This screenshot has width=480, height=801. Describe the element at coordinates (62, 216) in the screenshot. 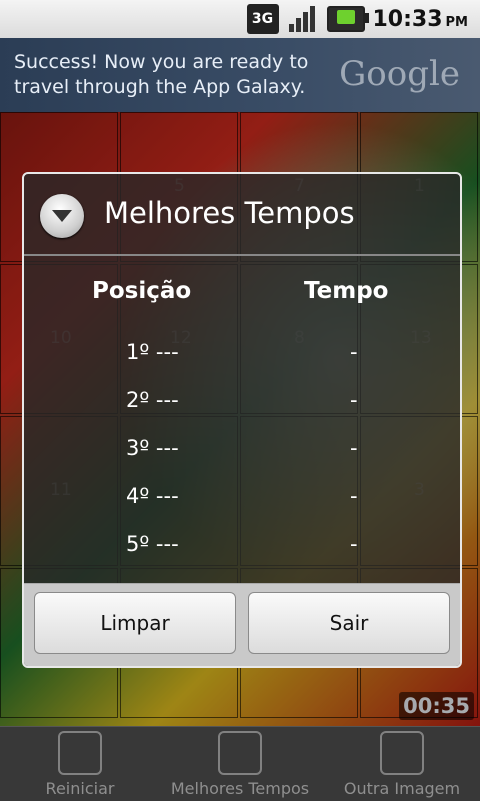

I see `chevron-down-circle-icon` at that location.